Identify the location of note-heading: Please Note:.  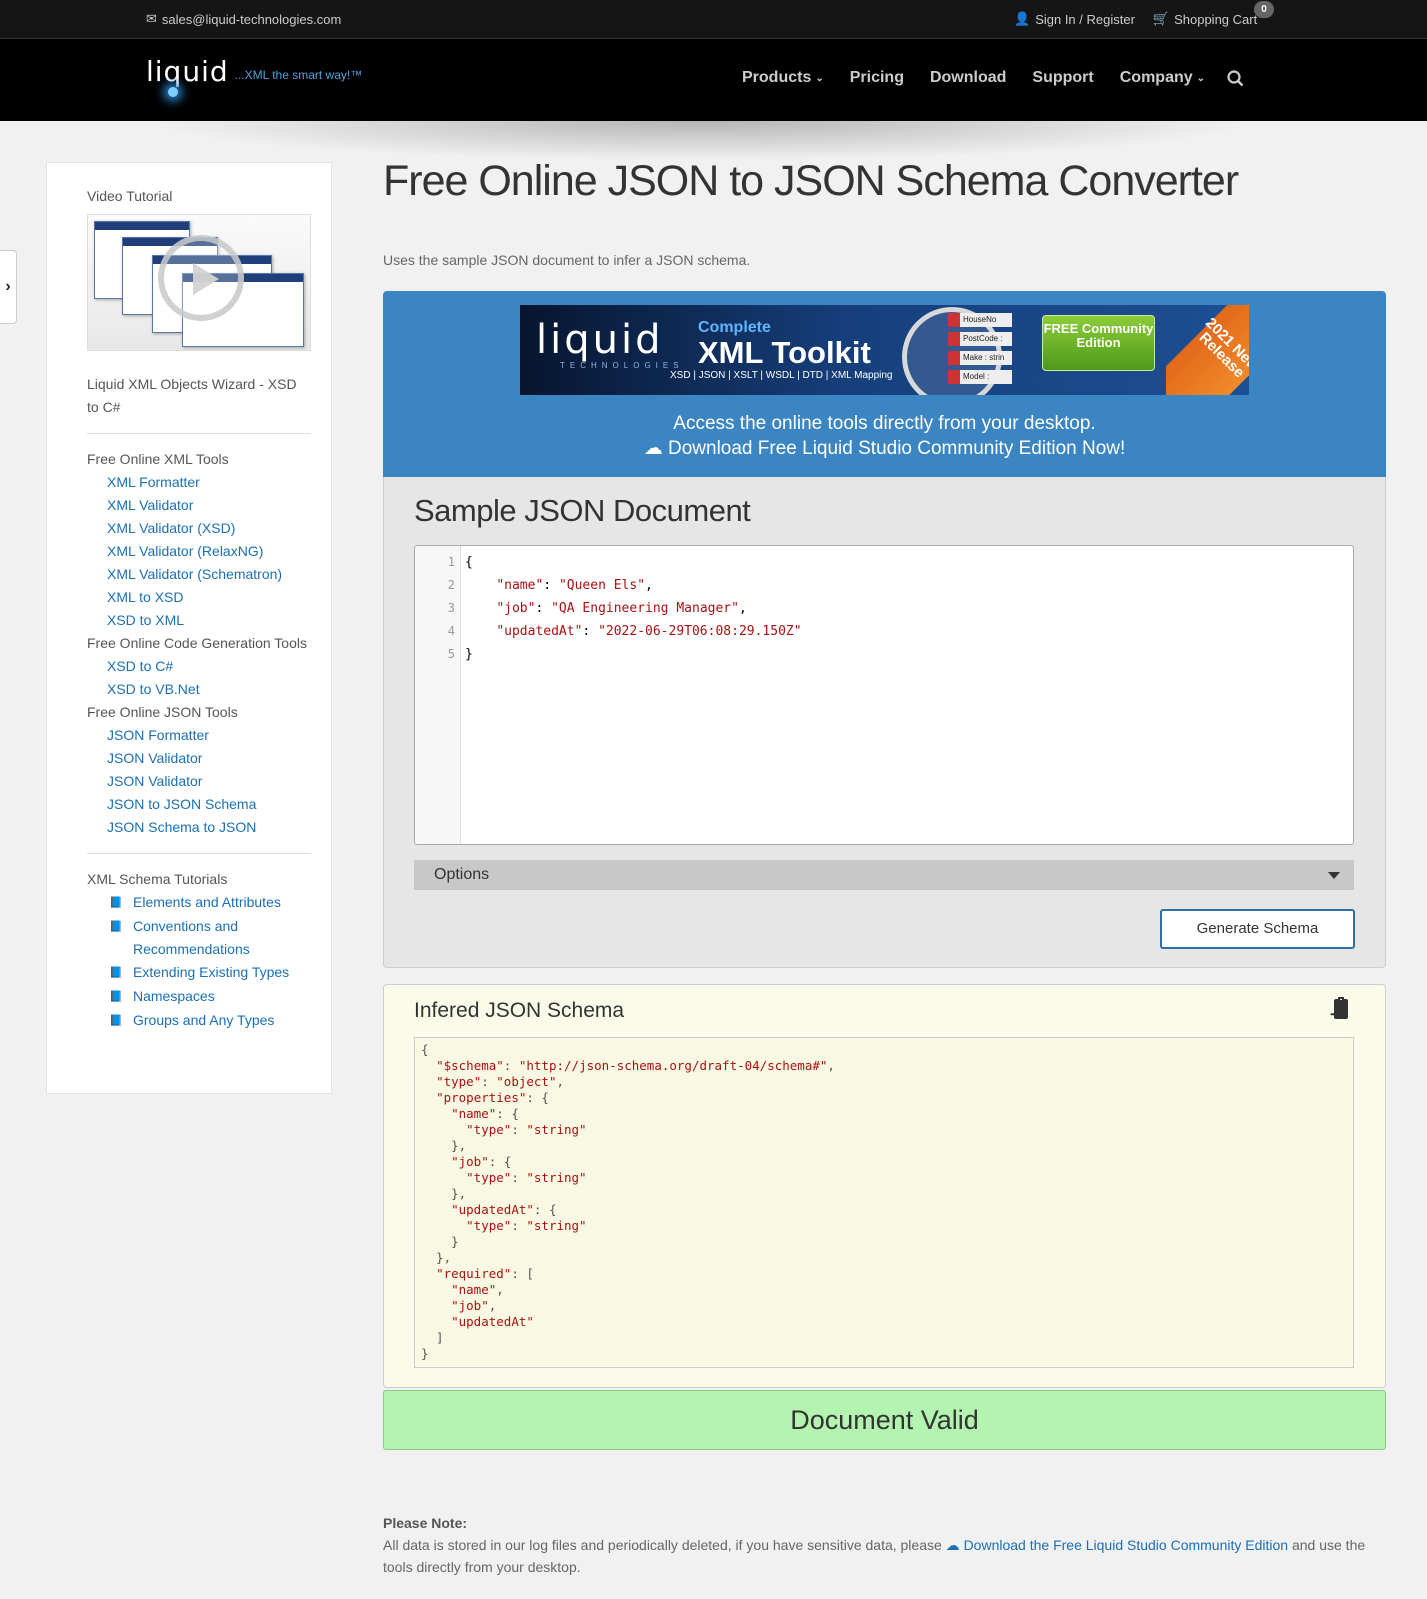
(425, 1523).